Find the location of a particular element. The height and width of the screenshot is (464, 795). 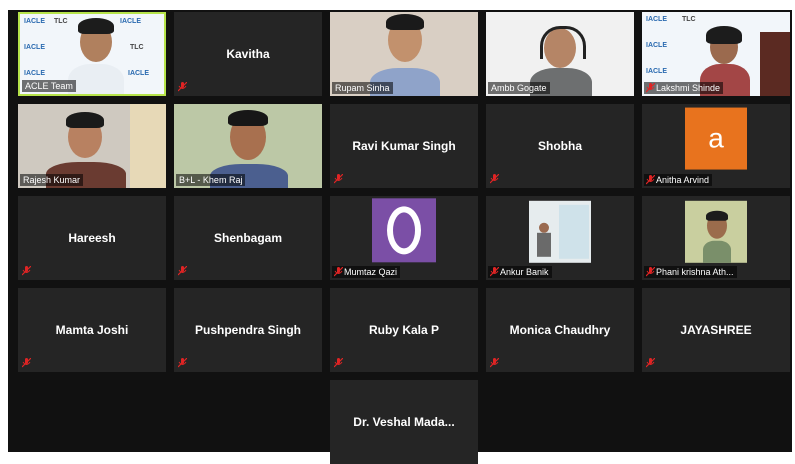

participant-name: Rajesh Kumar is located at coordinates (52, 180).